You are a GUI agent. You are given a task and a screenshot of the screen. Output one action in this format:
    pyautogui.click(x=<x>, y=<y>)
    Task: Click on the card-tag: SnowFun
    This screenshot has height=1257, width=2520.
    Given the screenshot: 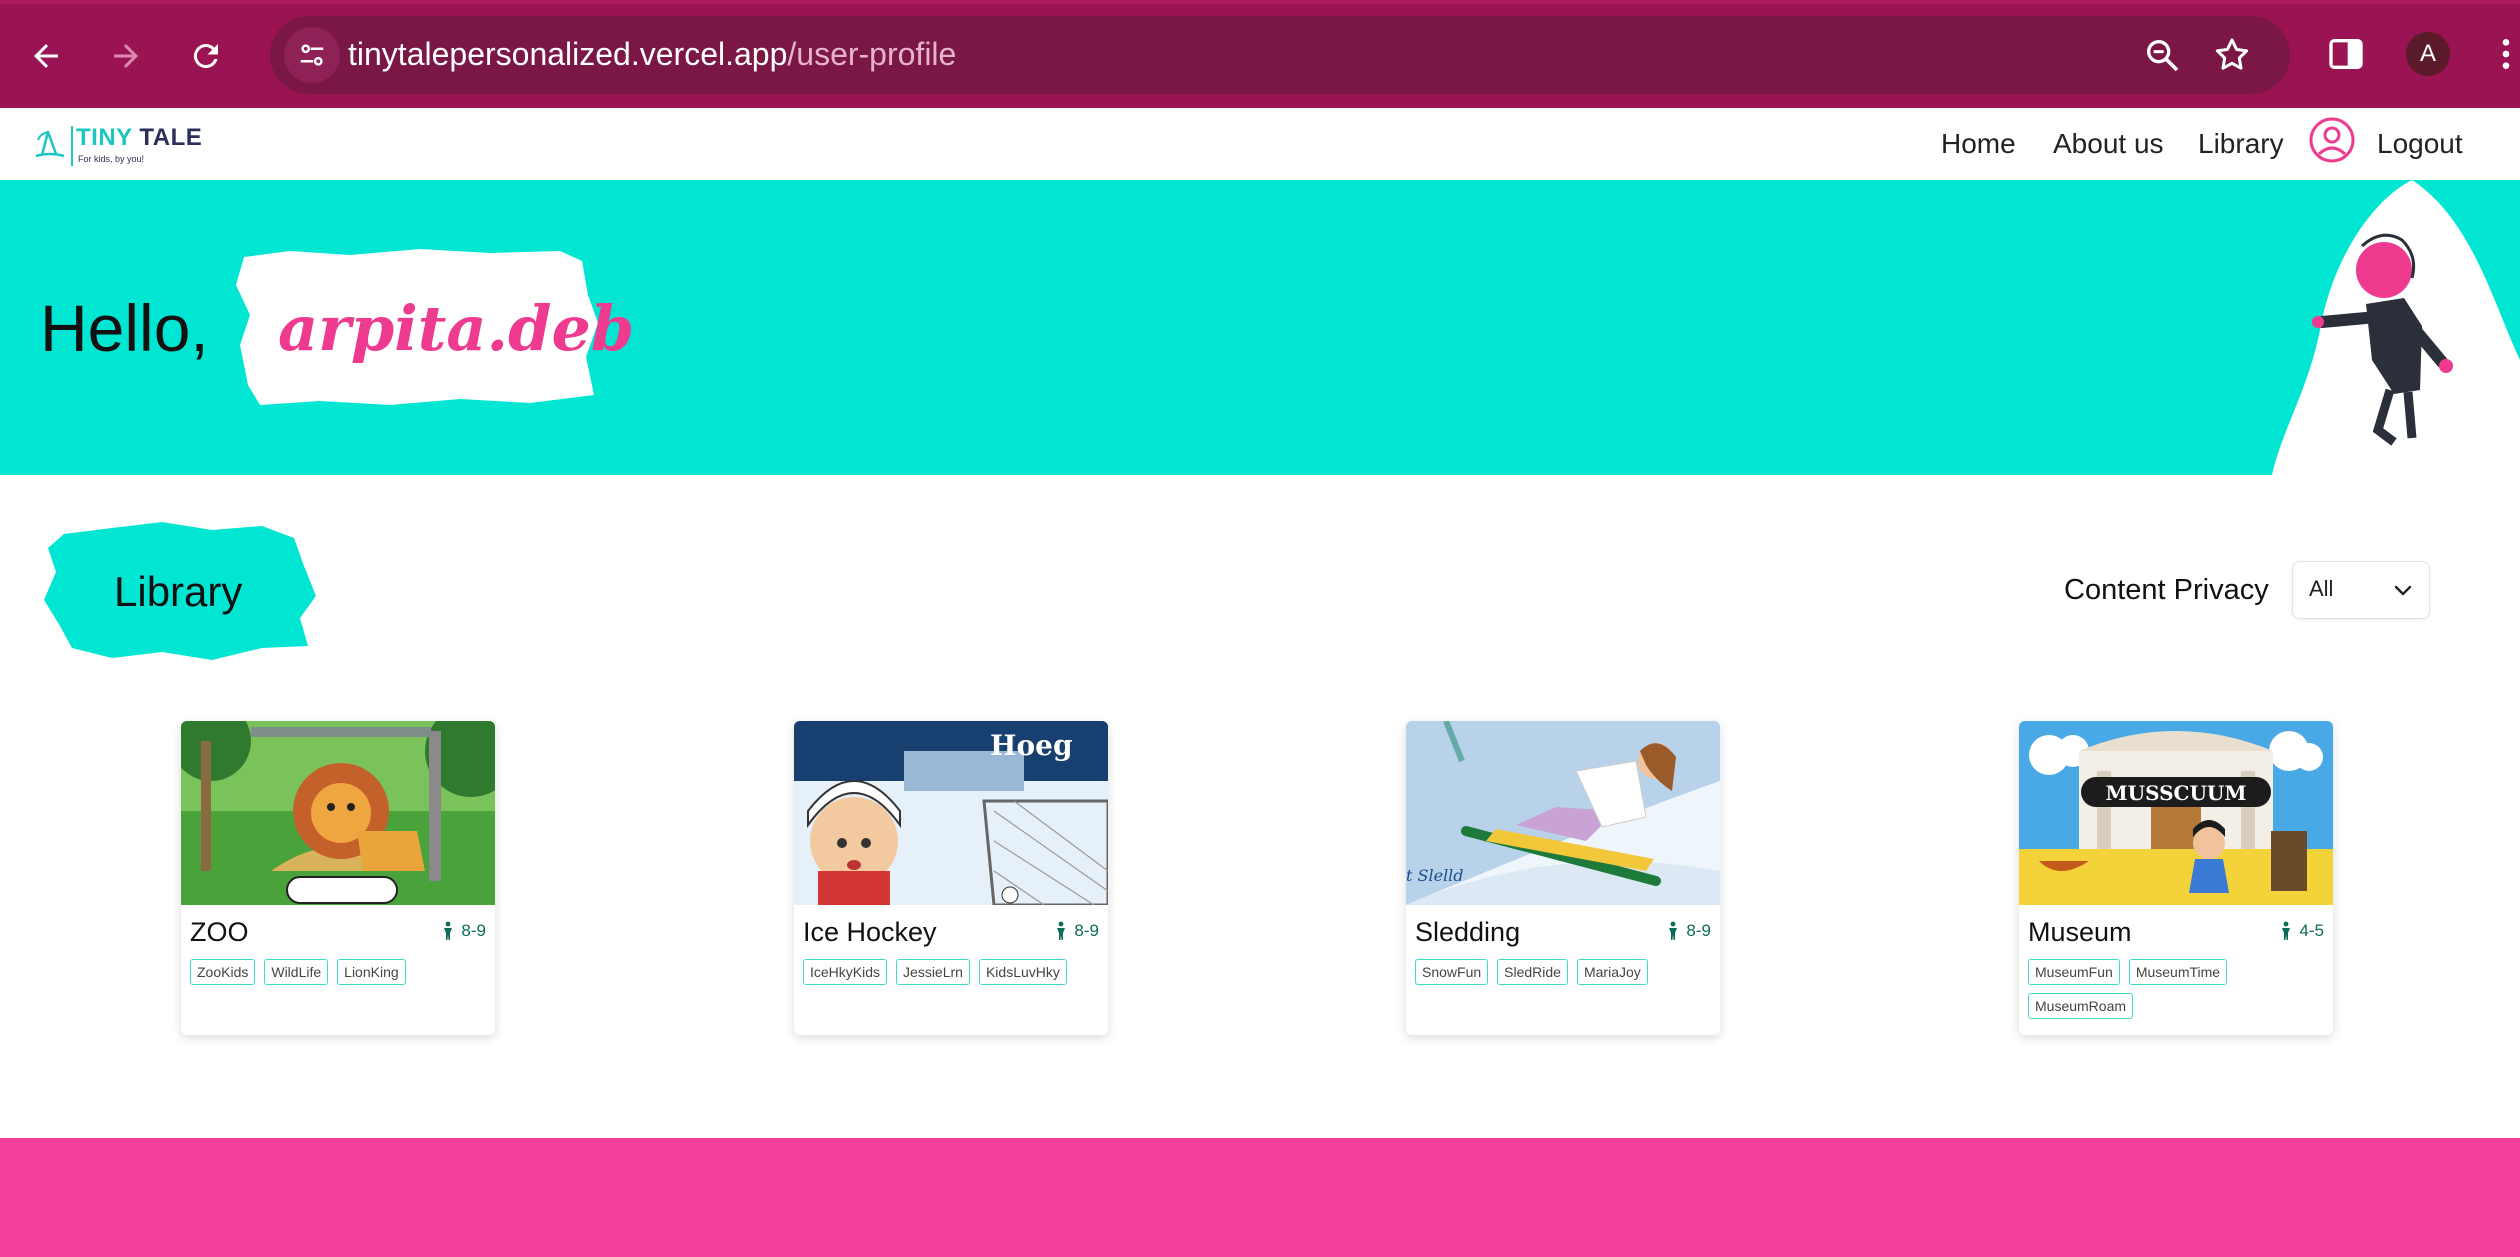 What is the action you would take?
    pyautogui.click(x=1452, y=972)
    